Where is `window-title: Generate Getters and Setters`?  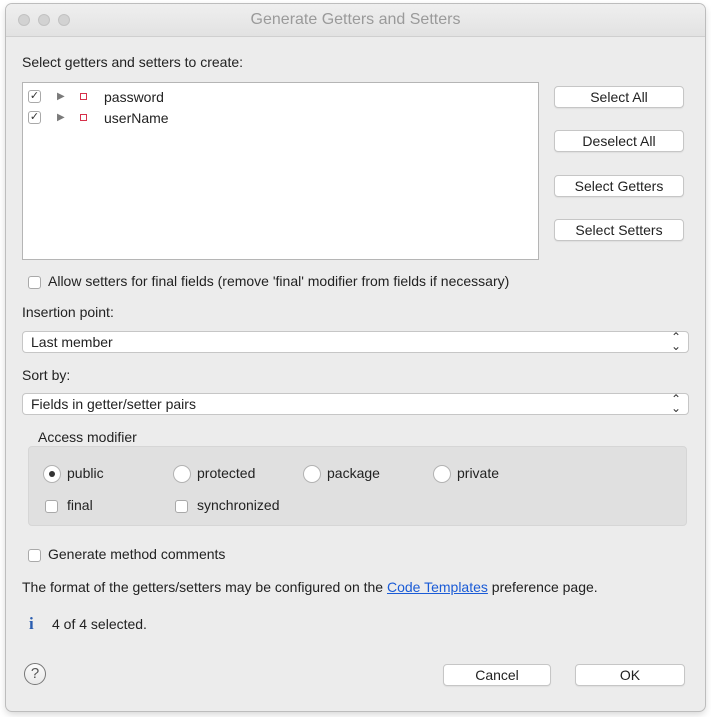 window-title: Generate Getters and Setters is located at coordinates (355, 19).